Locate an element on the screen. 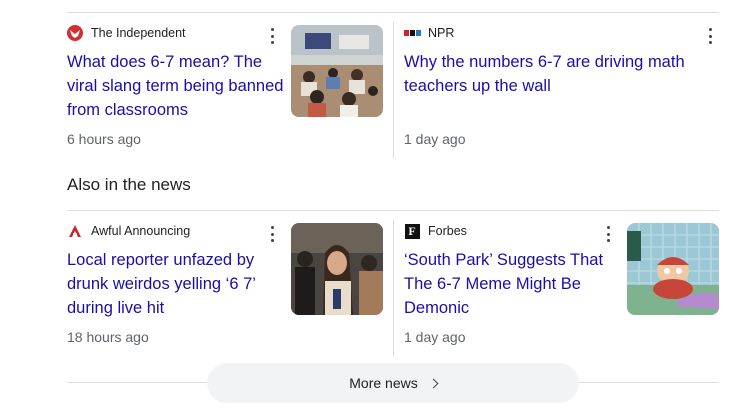 The width and height of the screenshot is (755, 415). section-divider is located at coordinates (393, 210).